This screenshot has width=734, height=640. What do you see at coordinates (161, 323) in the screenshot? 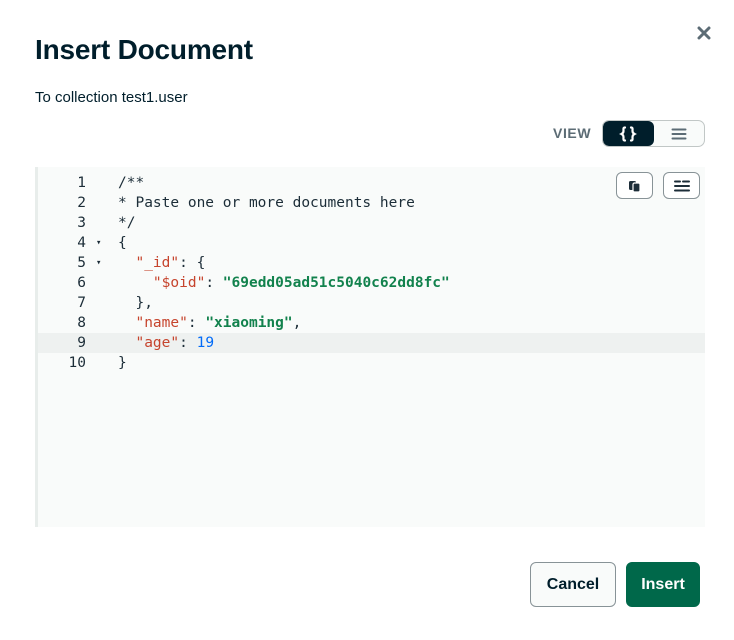
I see `token-key: "name"` at bounding box center [161, 323].